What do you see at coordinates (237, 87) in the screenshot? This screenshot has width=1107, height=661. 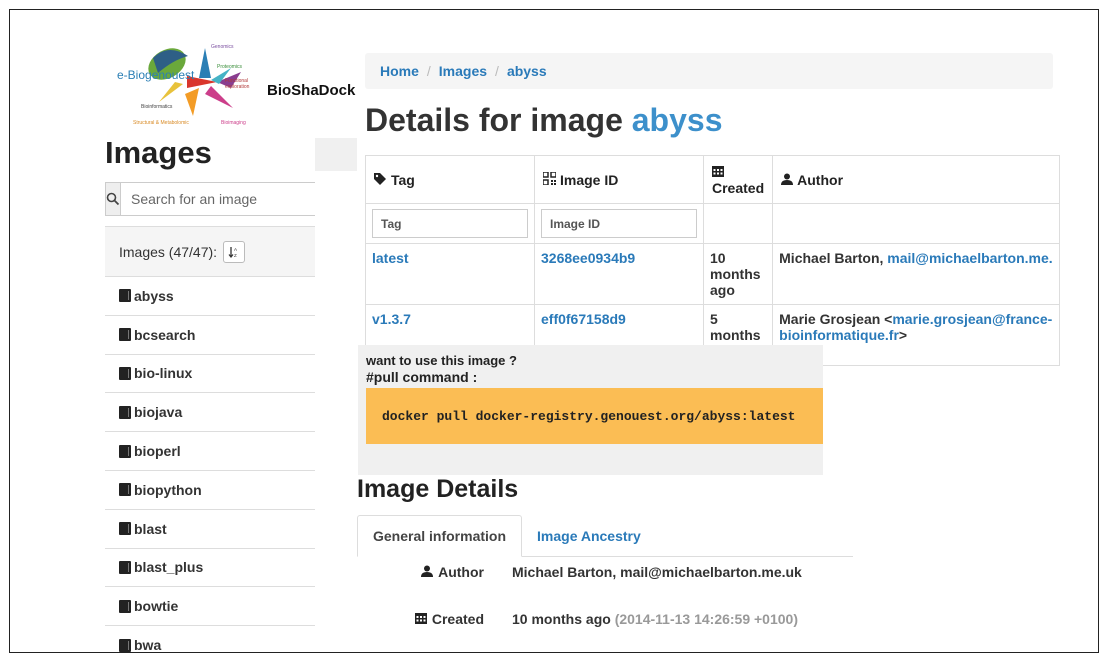 I see `svg-text: exploration` at bounding box center [237, 87].